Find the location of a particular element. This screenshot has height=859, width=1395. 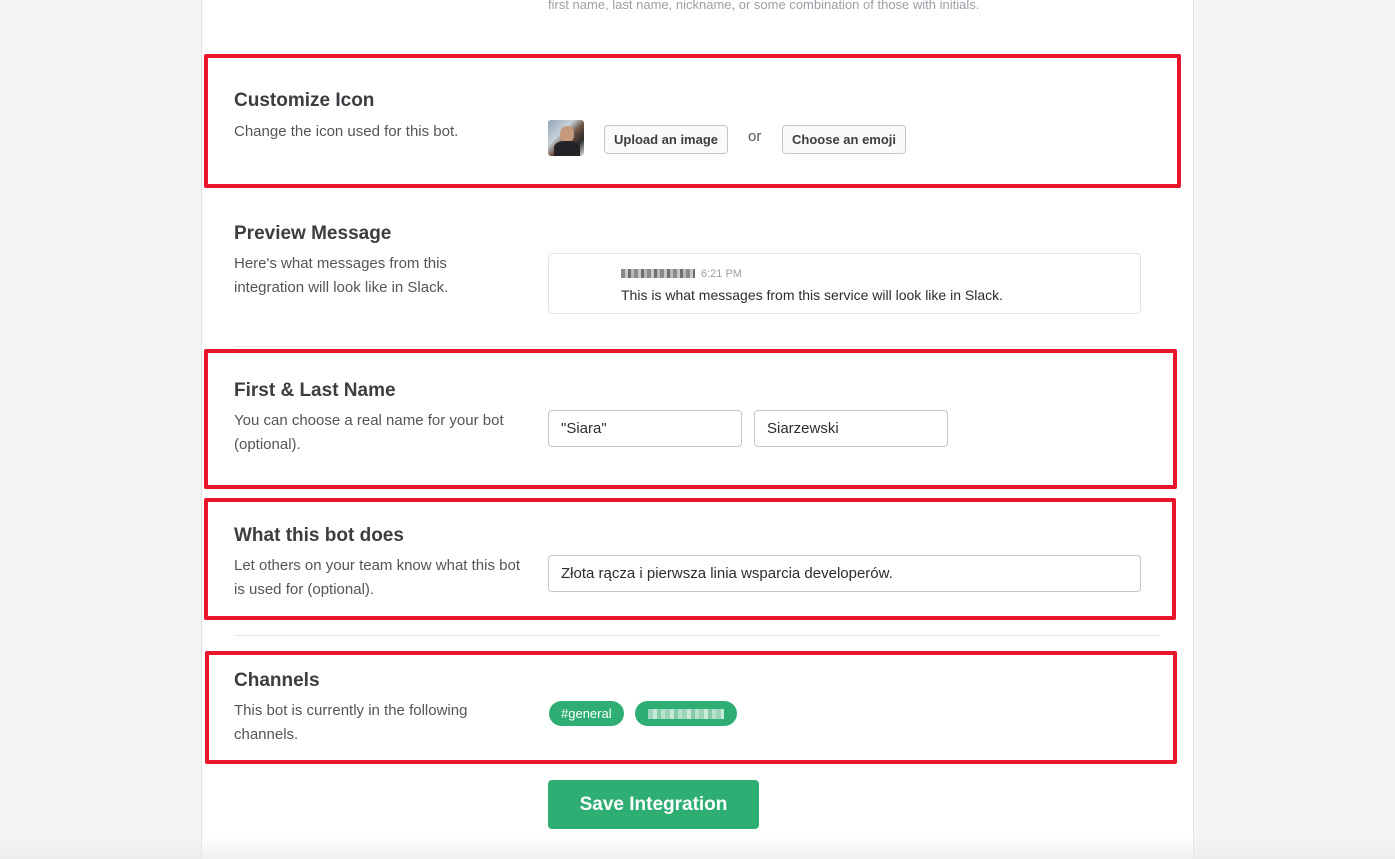

section-title: First & Last Name is located at coordinates (315, 390).